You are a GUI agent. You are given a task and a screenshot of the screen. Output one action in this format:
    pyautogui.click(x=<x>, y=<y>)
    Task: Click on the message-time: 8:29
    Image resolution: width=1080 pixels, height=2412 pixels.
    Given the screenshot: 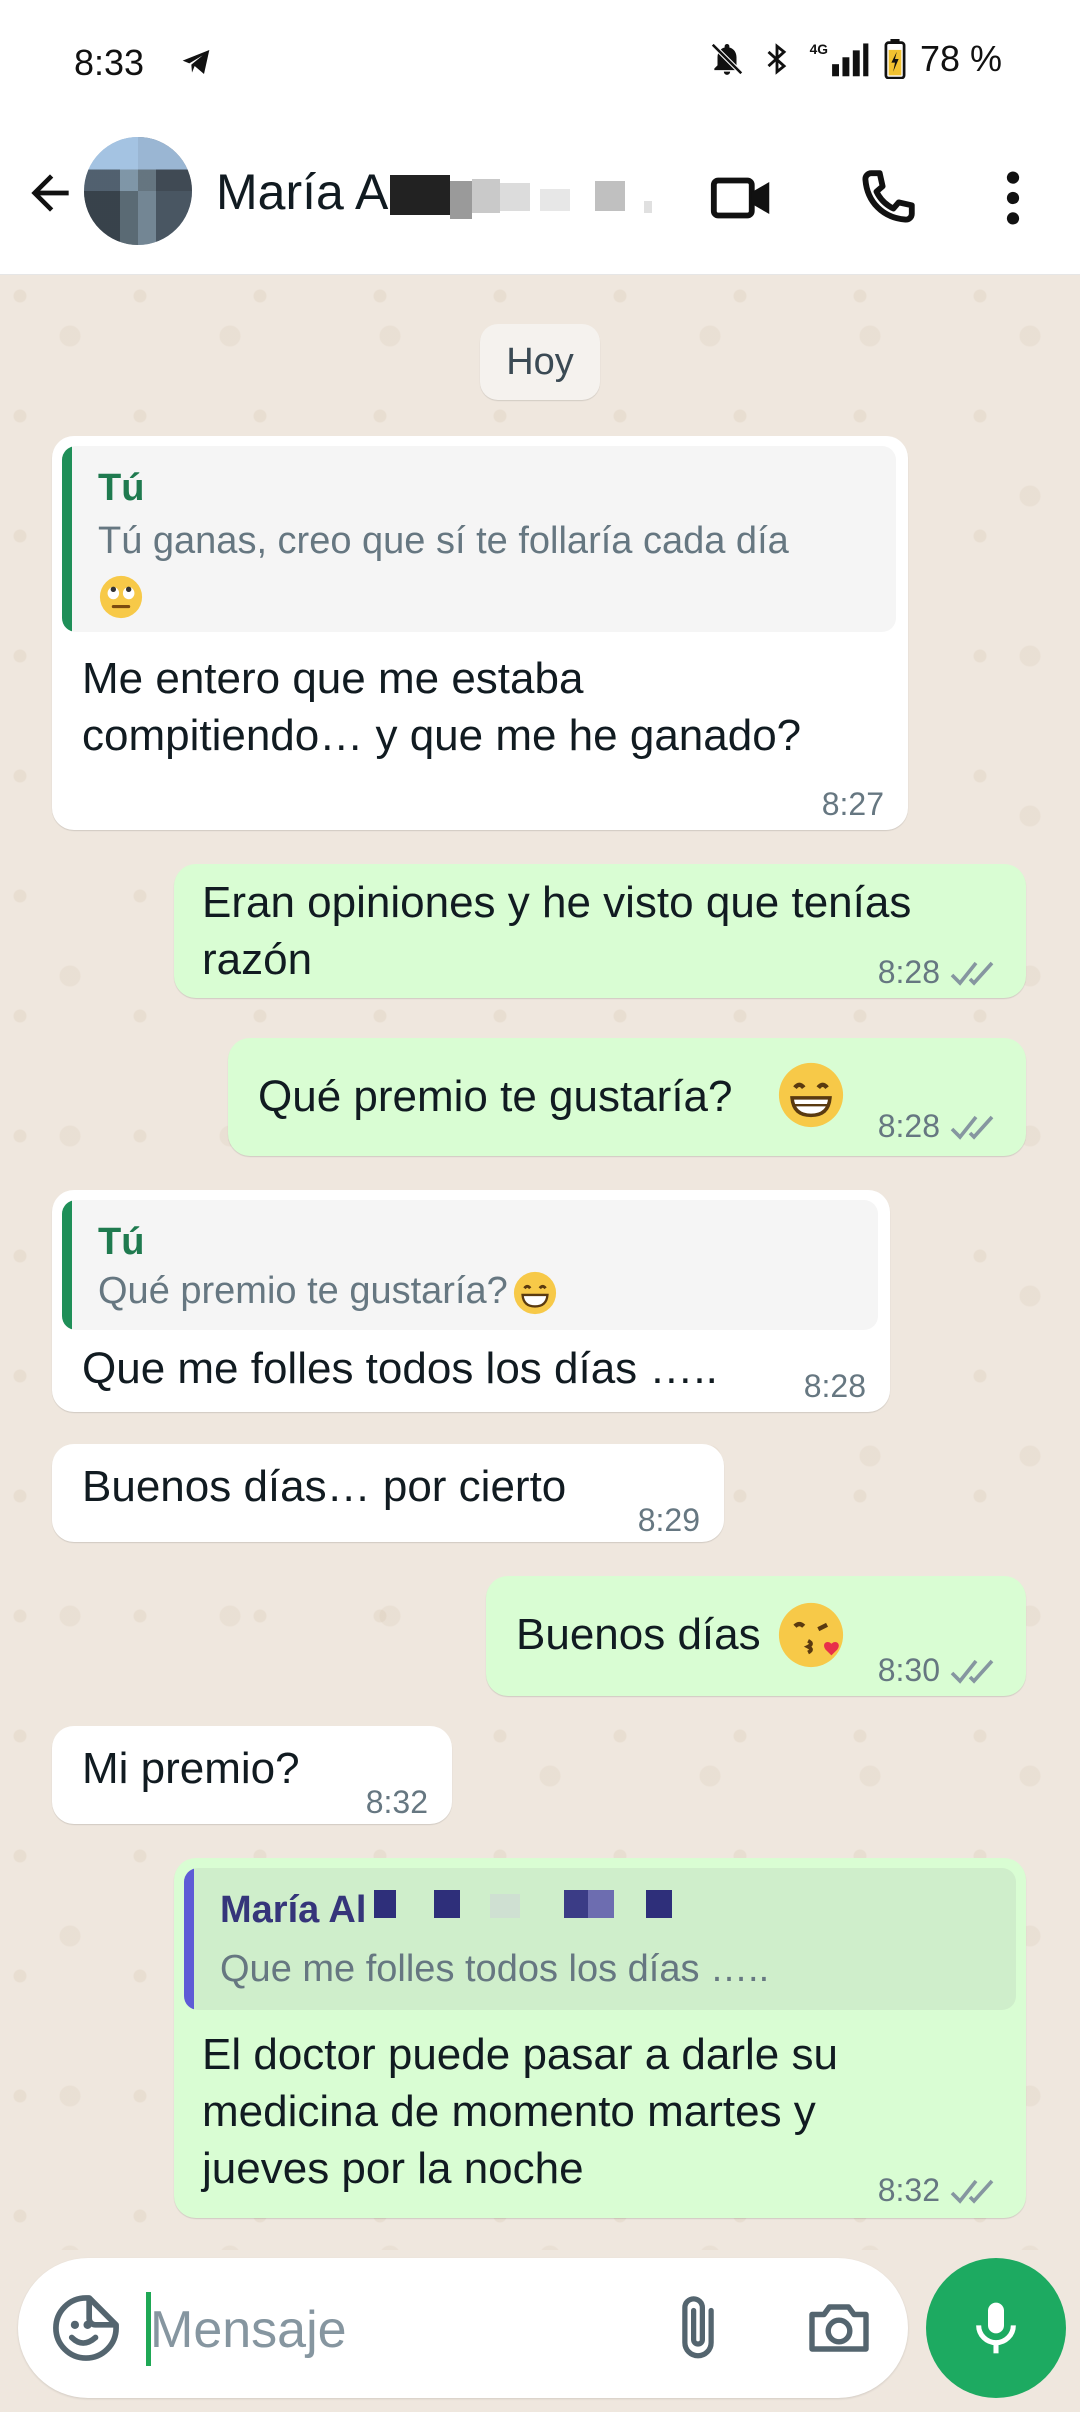 What is the action you would take?
    pyautogui.click(x=668, y=1520)
    